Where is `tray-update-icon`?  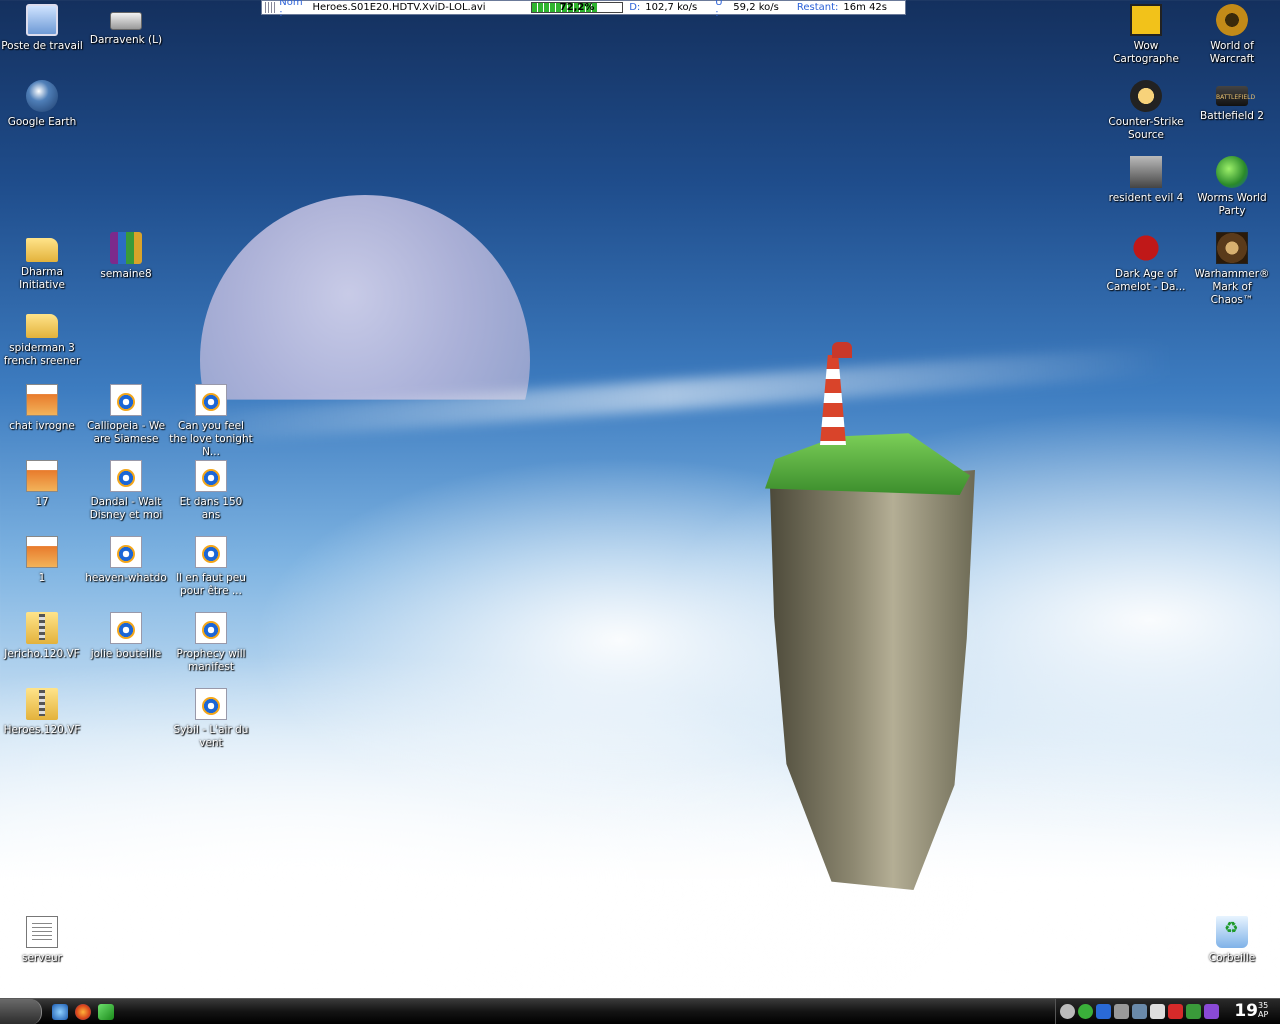
tray-update-icon is located at coordinates (1085, 1011).